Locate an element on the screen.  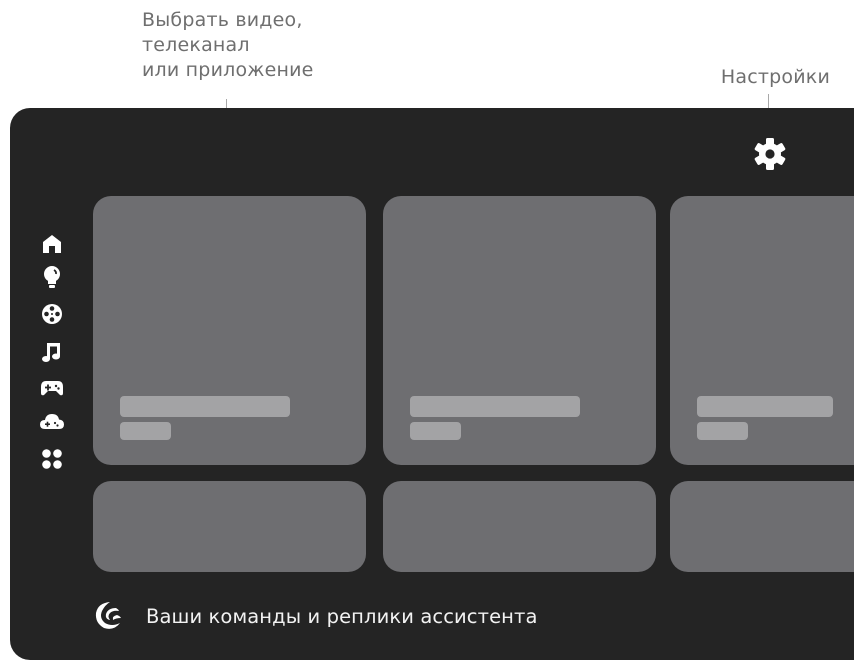
content-callout-line-3: или приложение is located at coordinates (228, 70).